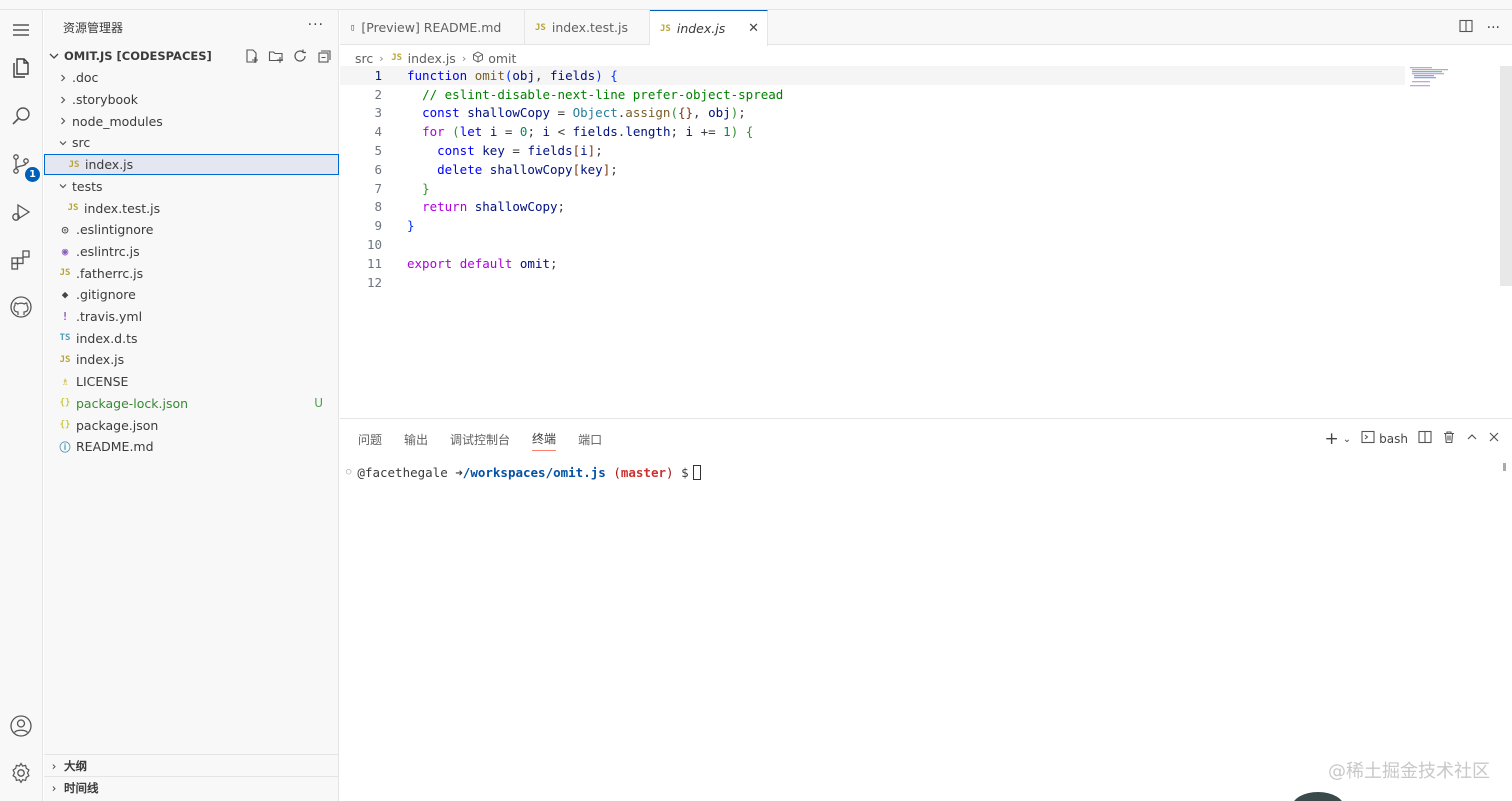  I want to click on code-line-10: 10, so click(374, 245).